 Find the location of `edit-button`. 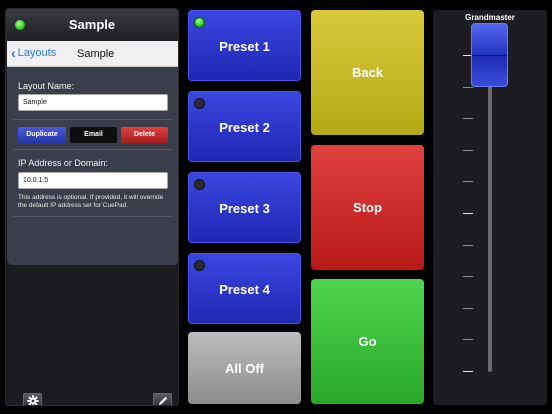

edit-button is located at coordinates (162, 399).